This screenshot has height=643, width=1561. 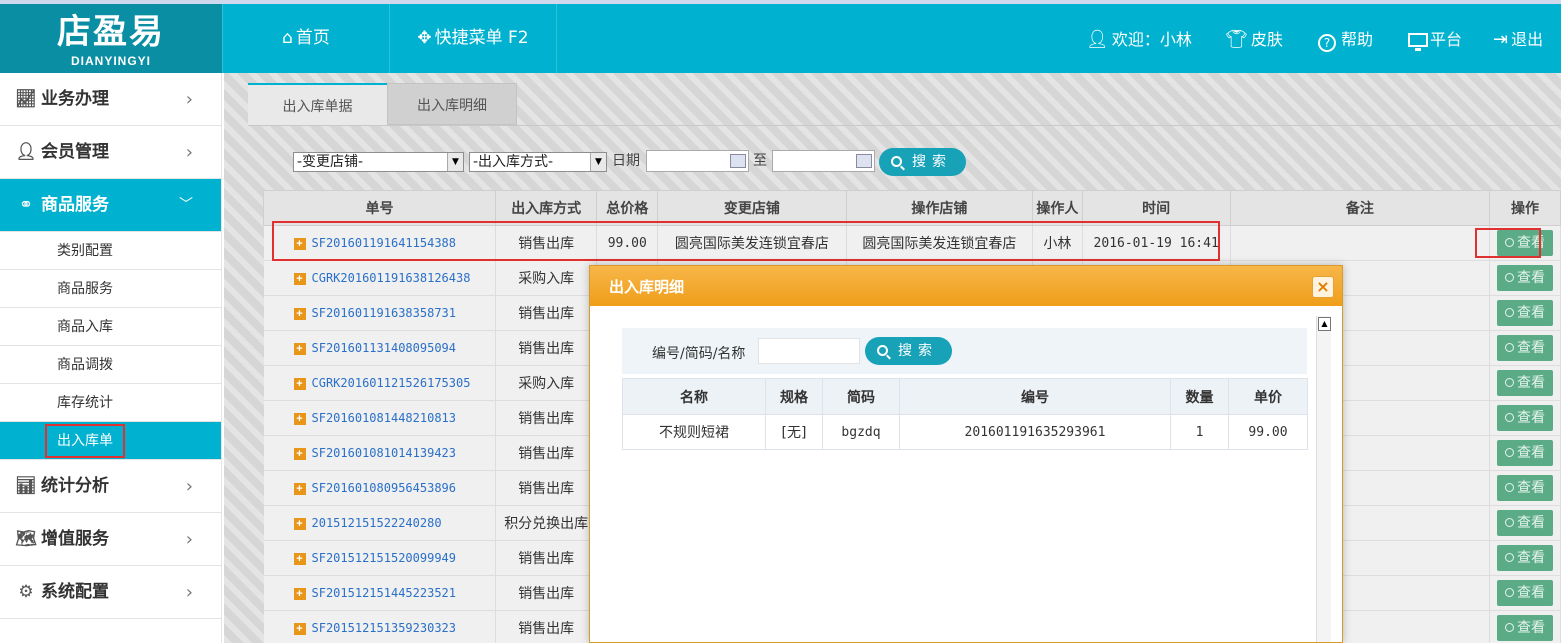 I want to click on order-number-cell: + CGRK201601121526175305, so click(x=380, y=383).